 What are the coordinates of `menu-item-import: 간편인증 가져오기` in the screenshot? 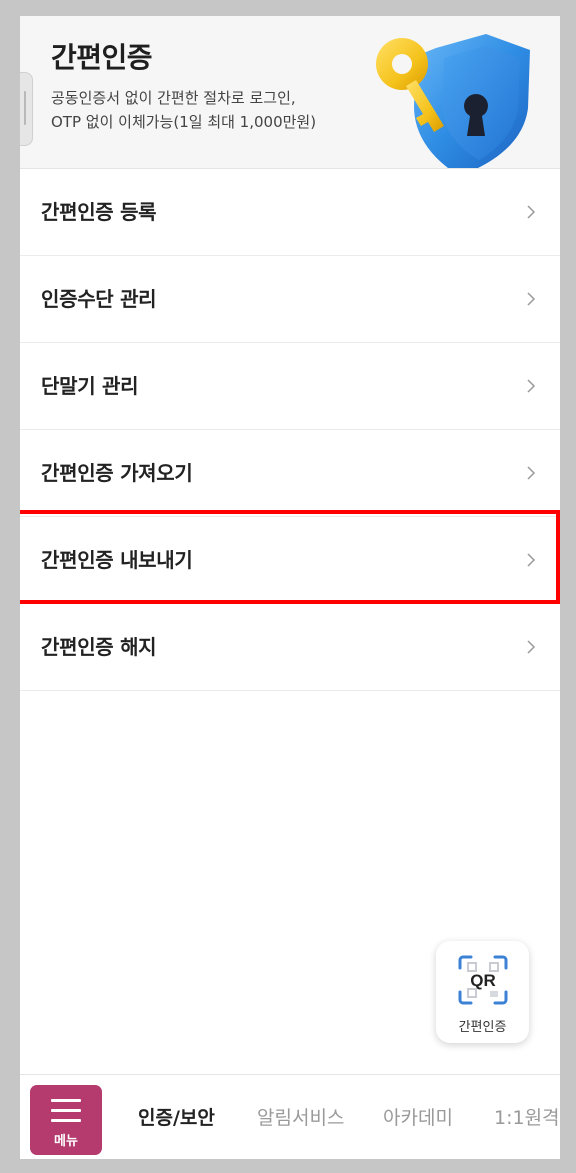 It's located at (290, 473).